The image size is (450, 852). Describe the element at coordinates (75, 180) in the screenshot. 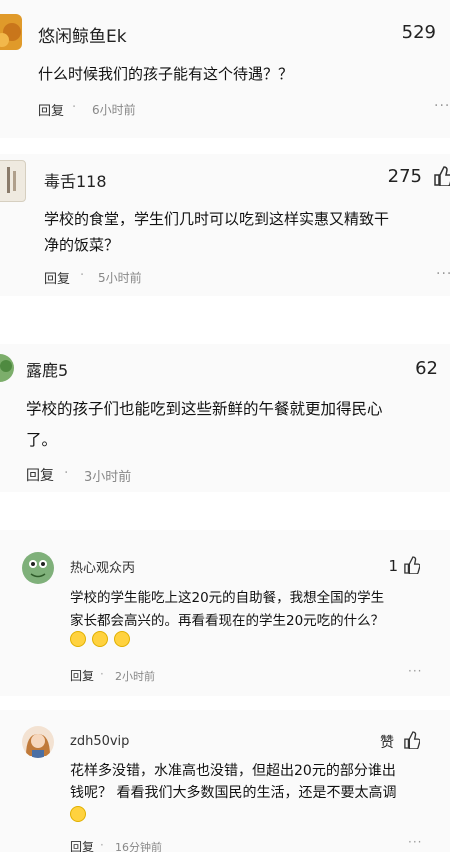

I see `comment-username: 毒舌118` at that location.